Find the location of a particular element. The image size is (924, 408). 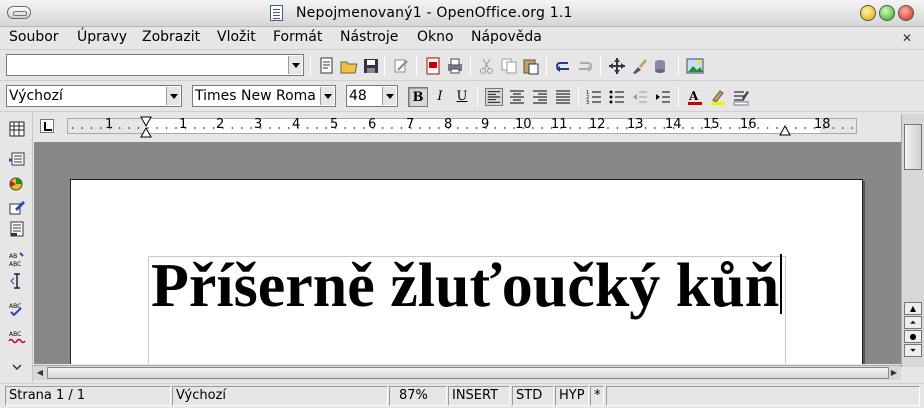

ruler-label: 8 is located at coordinates (448, 124).